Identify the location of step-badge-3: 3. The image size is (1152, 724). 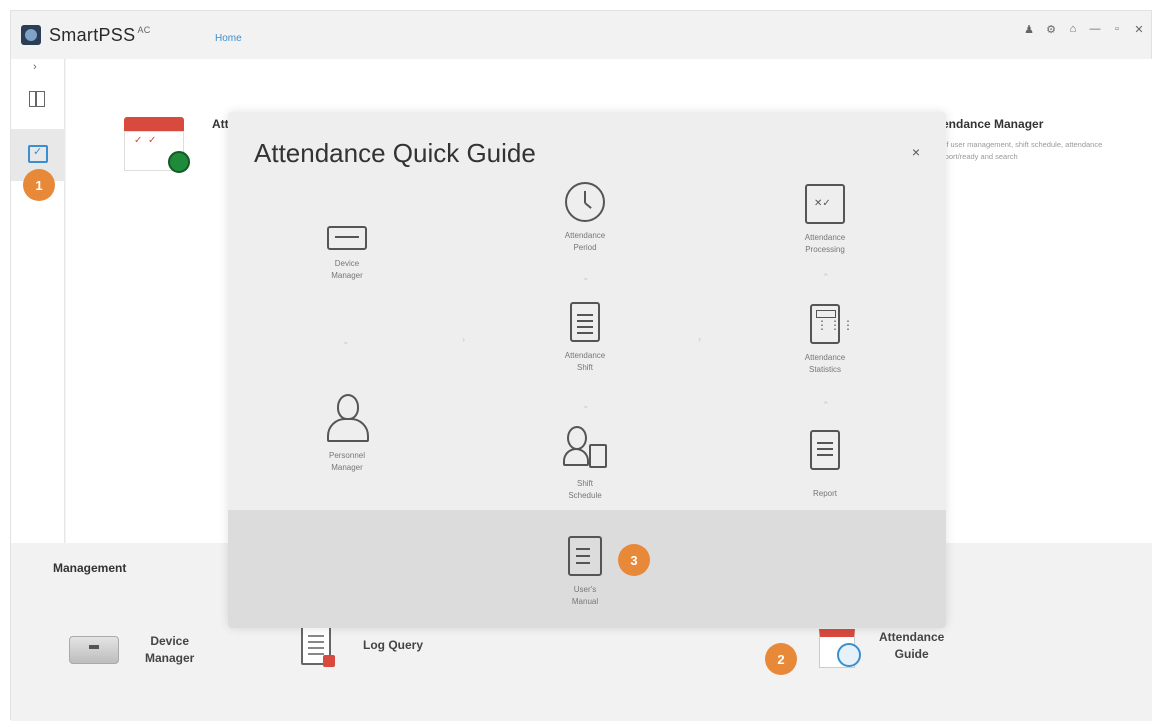
(634, 560).